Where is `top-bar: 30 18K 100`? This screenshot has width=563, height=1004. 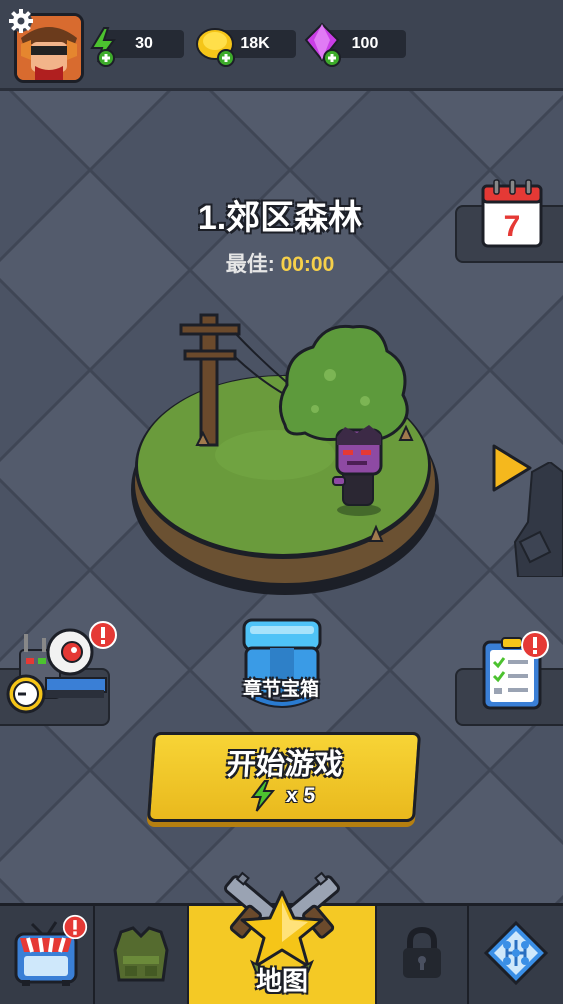 top-bar: 30 18K 100 is located at coordinates (281, 45).